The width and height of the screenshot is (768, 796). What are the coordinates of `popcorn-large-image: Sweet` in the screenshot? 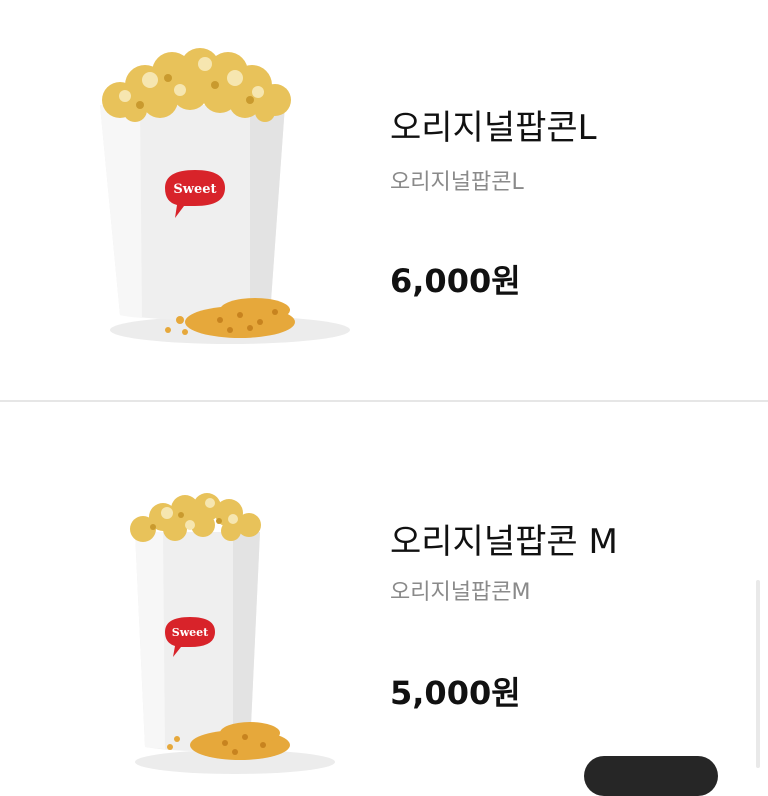 It's located at (225, 196).